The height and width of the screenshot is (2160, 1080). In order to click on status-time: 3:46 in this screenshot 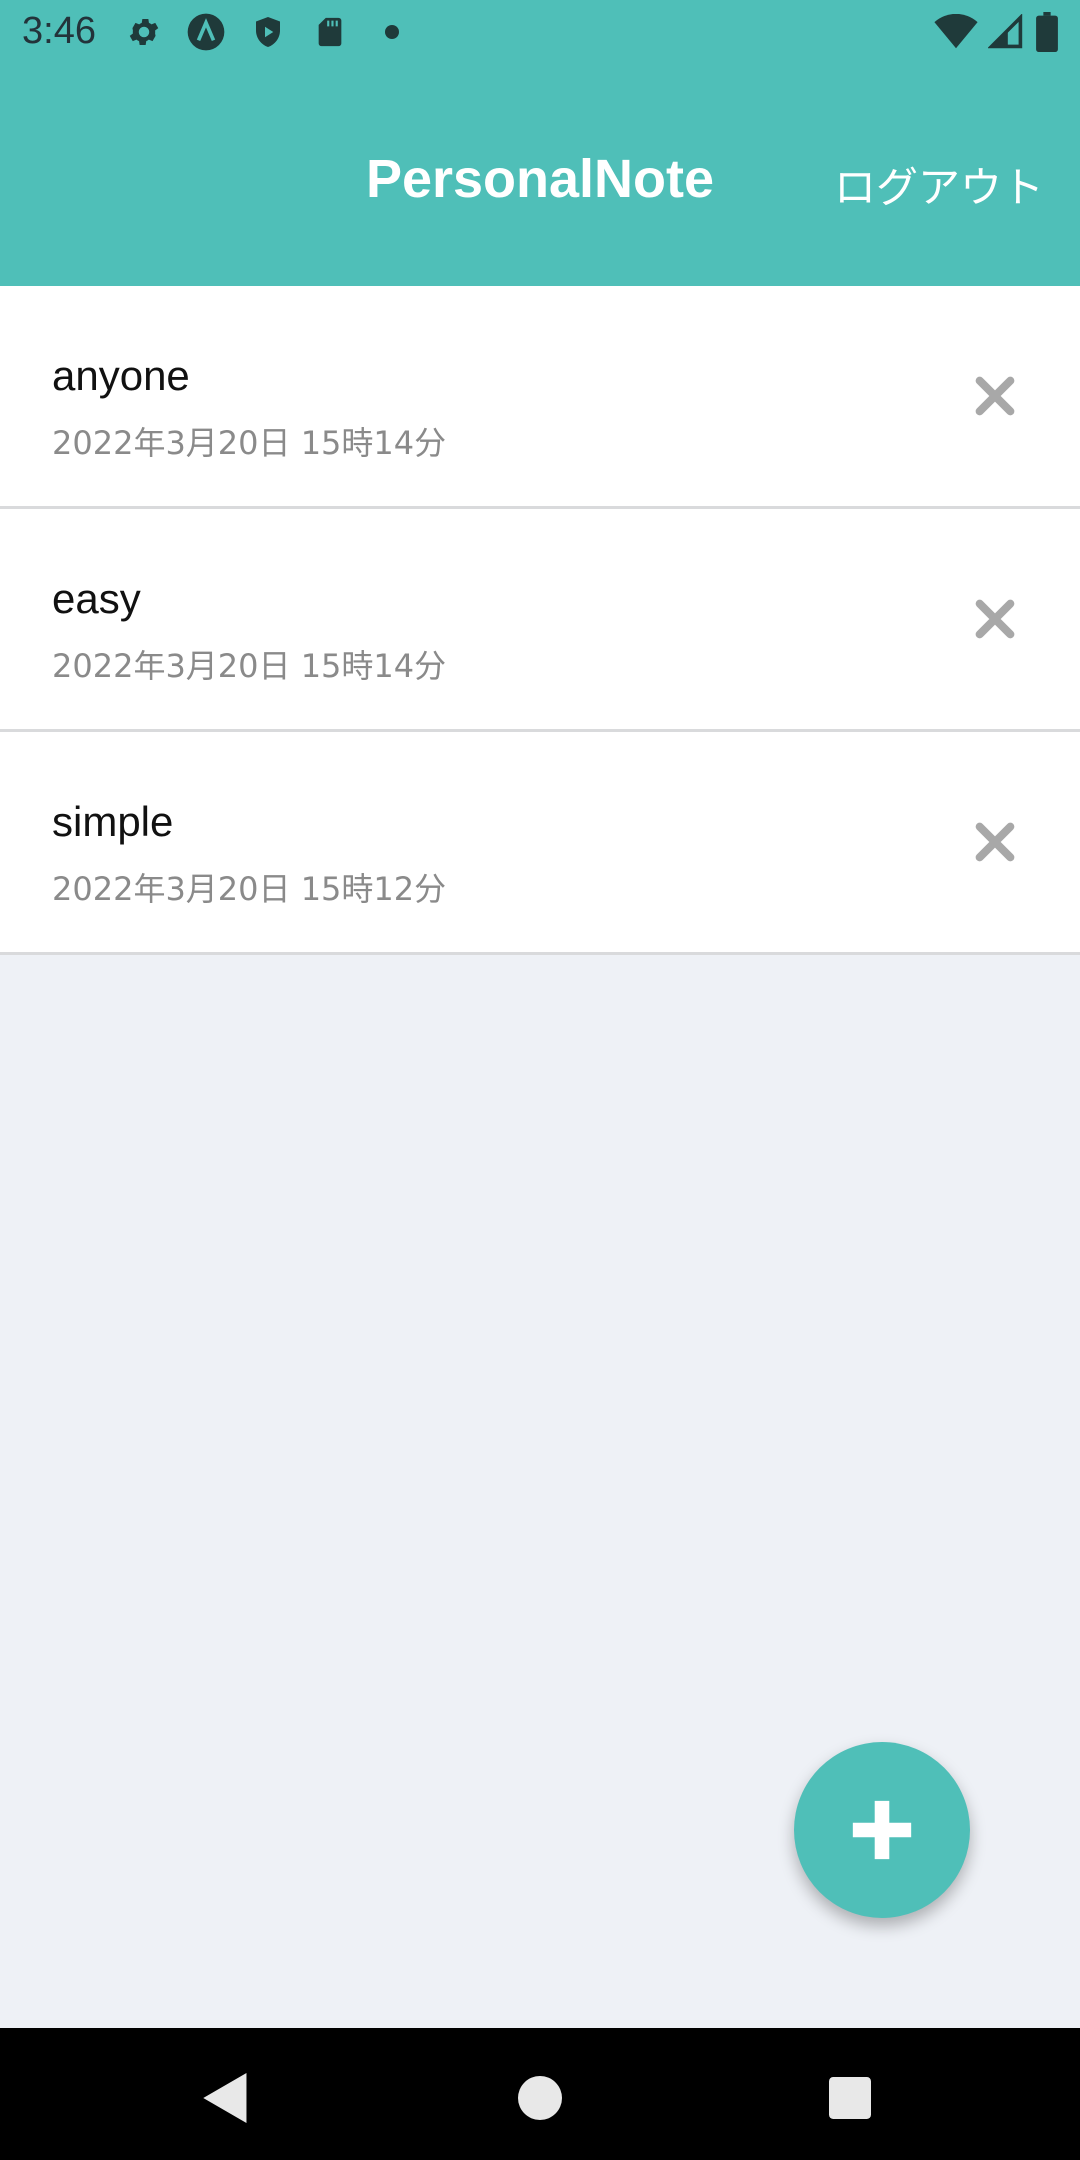, I will do `click(59, 31)`.